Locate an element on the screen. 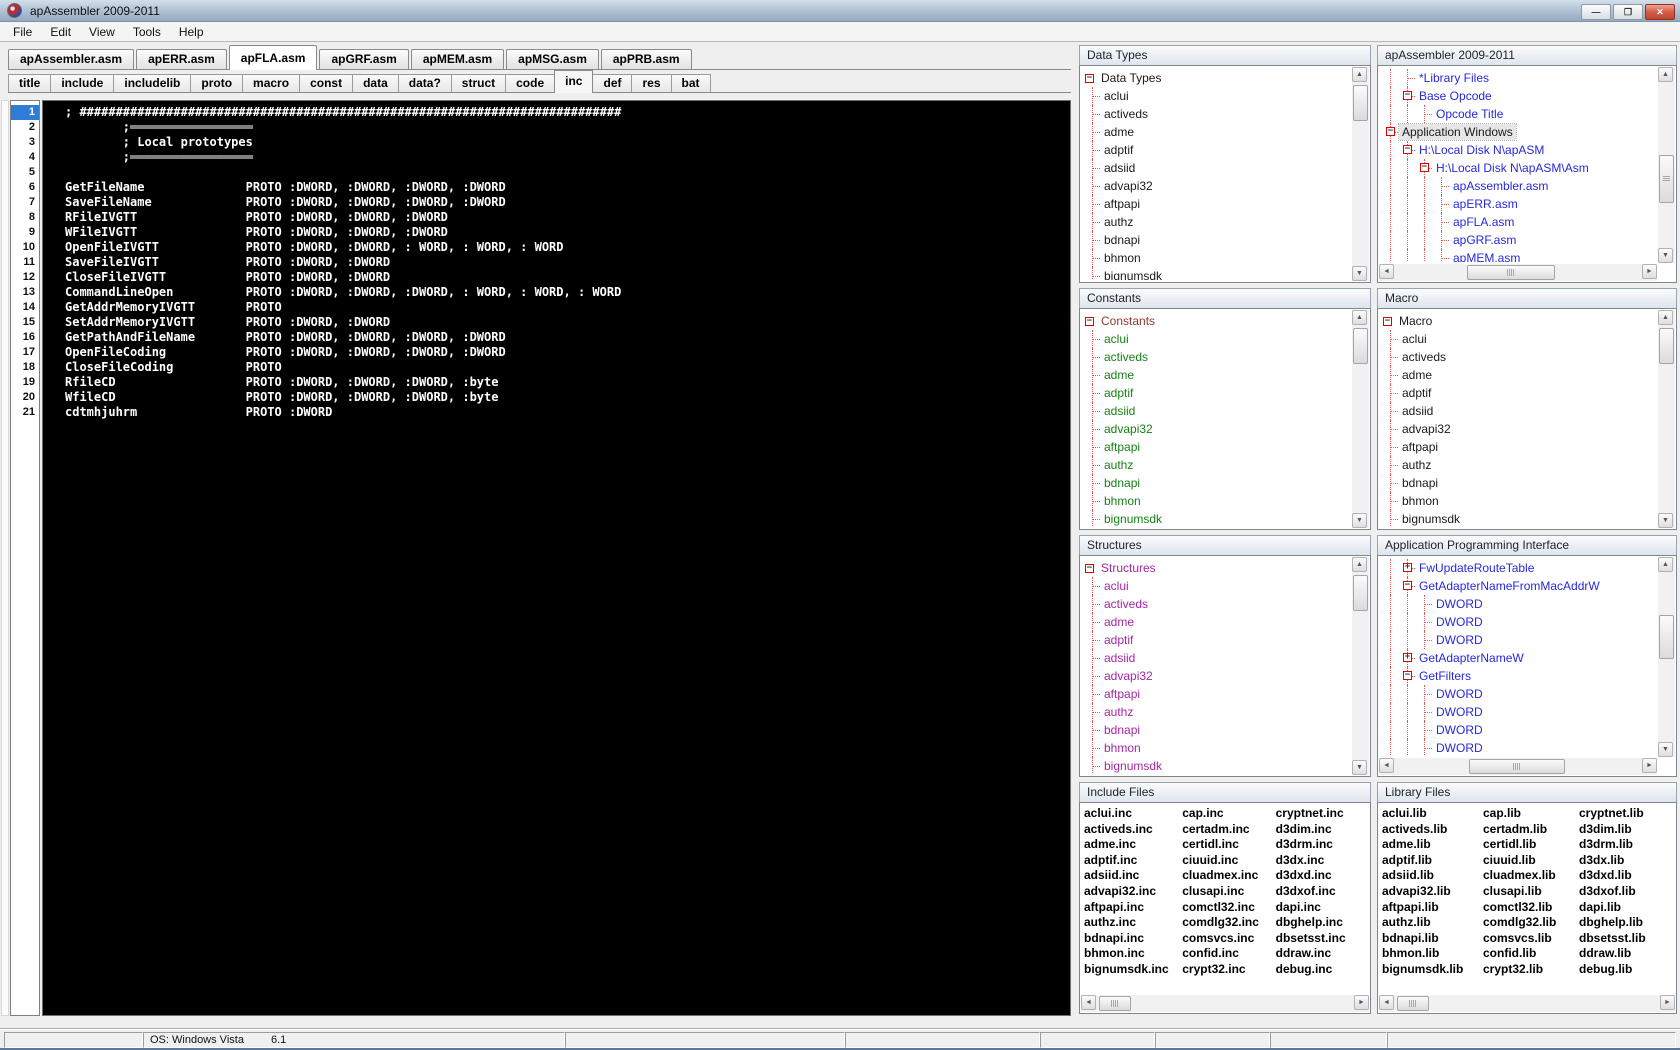 The image size is (1680, 1050). line-number: 16 is located at coordinates (25, 337).